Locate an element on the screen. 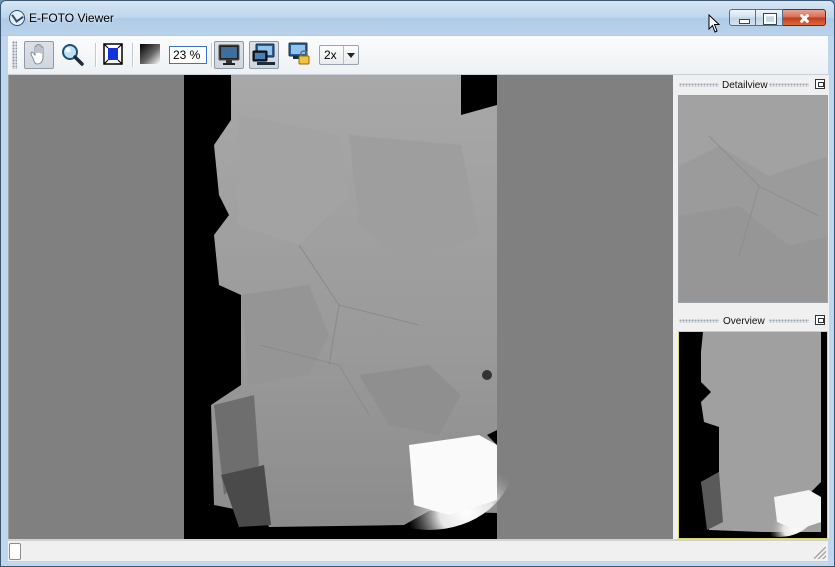  overview-image is located at coordinates (753, 435).